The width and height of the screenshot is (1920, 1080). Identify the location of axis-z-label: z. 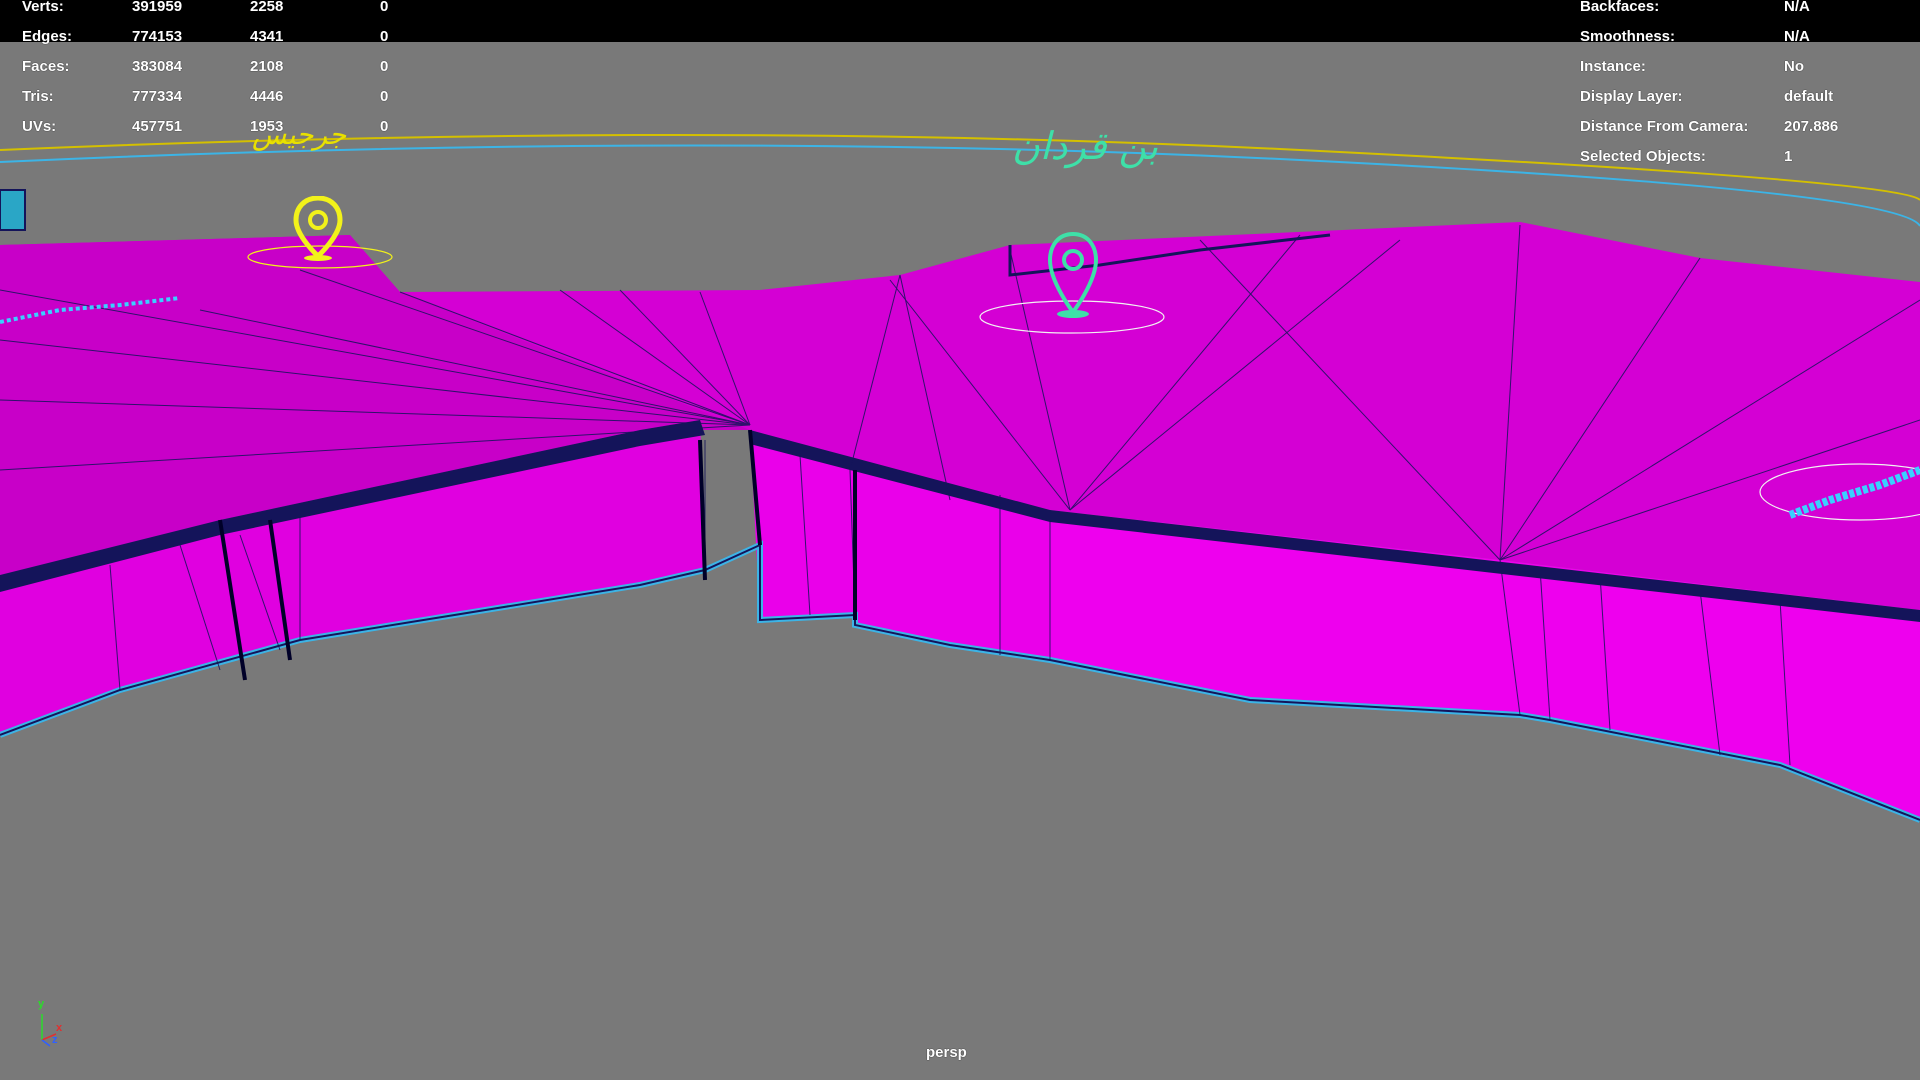
(55, 1040).